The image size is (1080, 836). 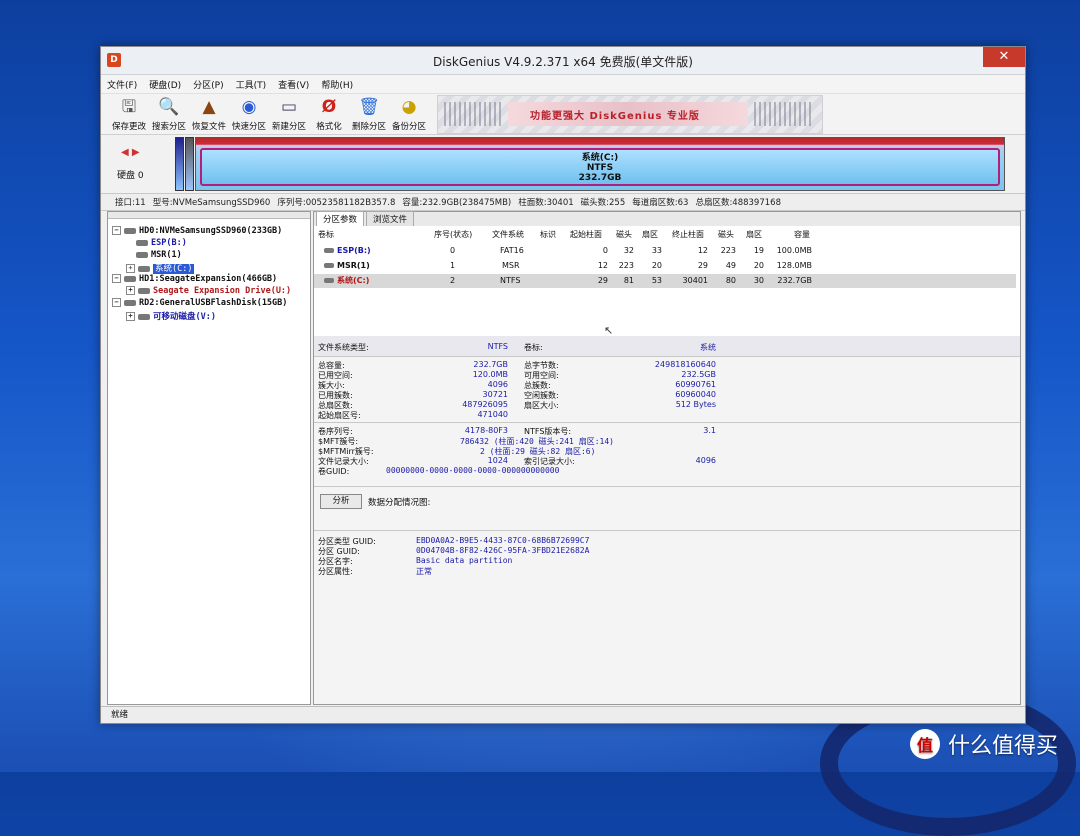 What do you see at coordinates (615, 116) in the screenshot?
I see `banner-text: 功能更强大 DiskGenius 专业版` at bounding box center [615, 116].